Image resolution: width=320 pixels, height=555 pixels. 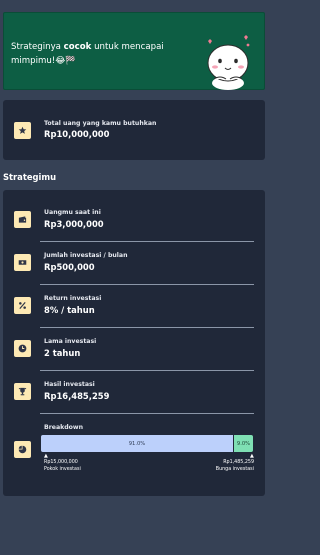 I want to click on principal-amount: Rp15,000,000, so click(x=61, y=462).